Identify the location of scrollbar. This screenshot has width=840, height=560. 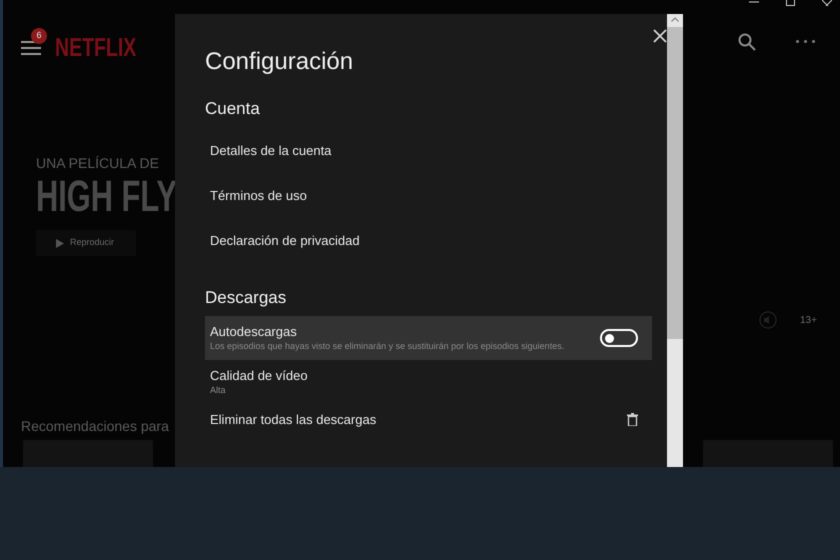
(675, 240).